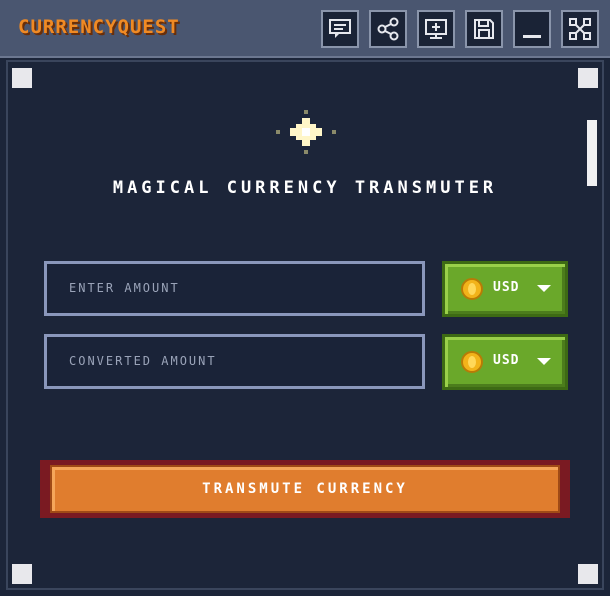 The height and width of the screenshot is (596, 610). Describe the element at coordinates (588, 574) in the screenshot. I see `corner-decoration-bottom-right` at that location.